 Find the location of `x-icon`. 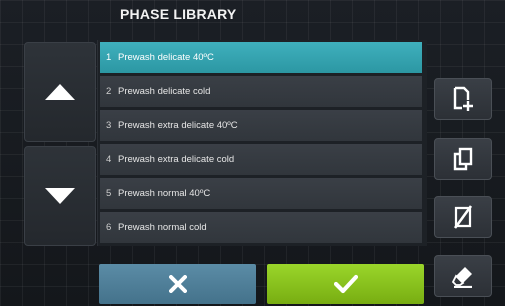

x-icon is located at coordinates (177, 284).